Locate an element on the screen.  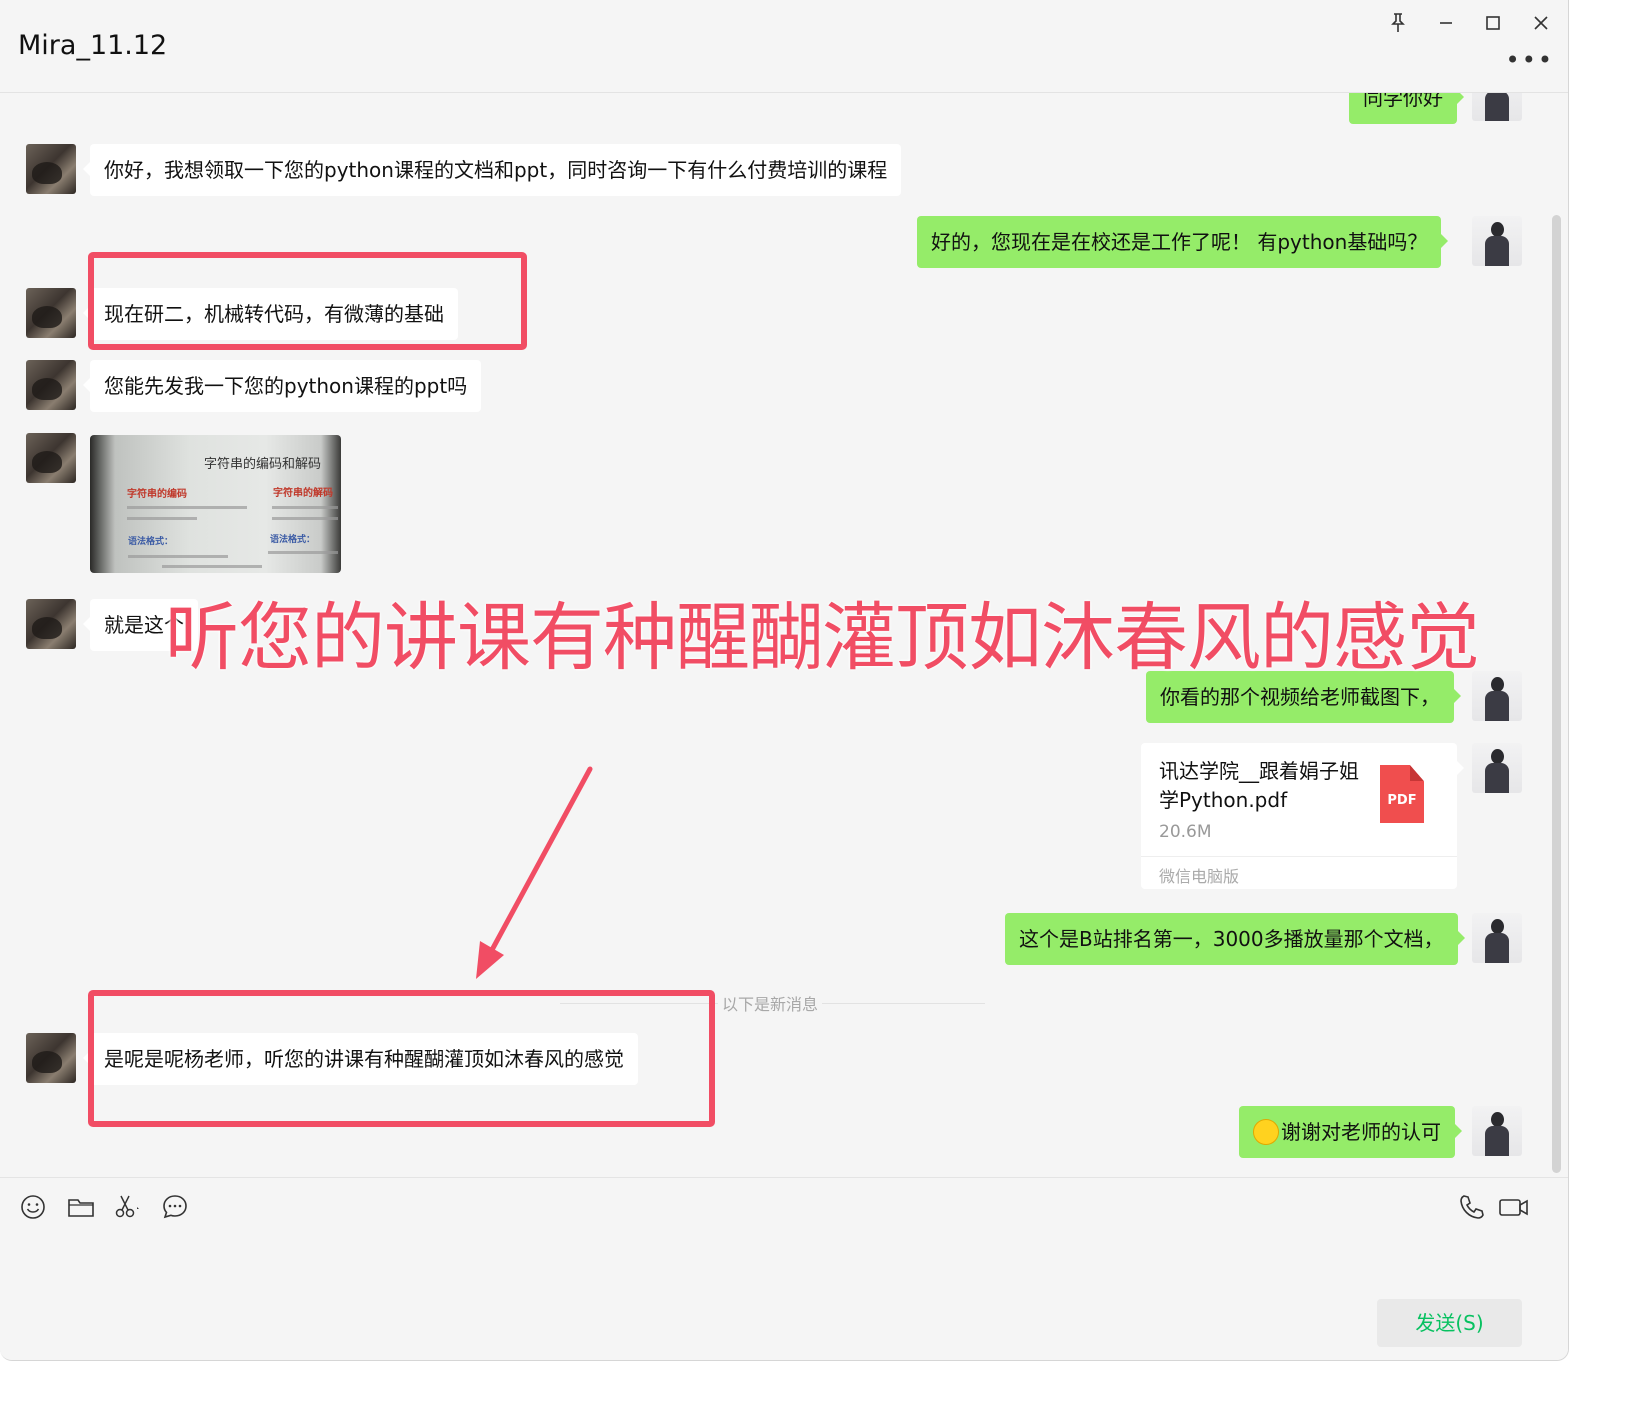
annotation-arrow is located at coordinates (534, 872).